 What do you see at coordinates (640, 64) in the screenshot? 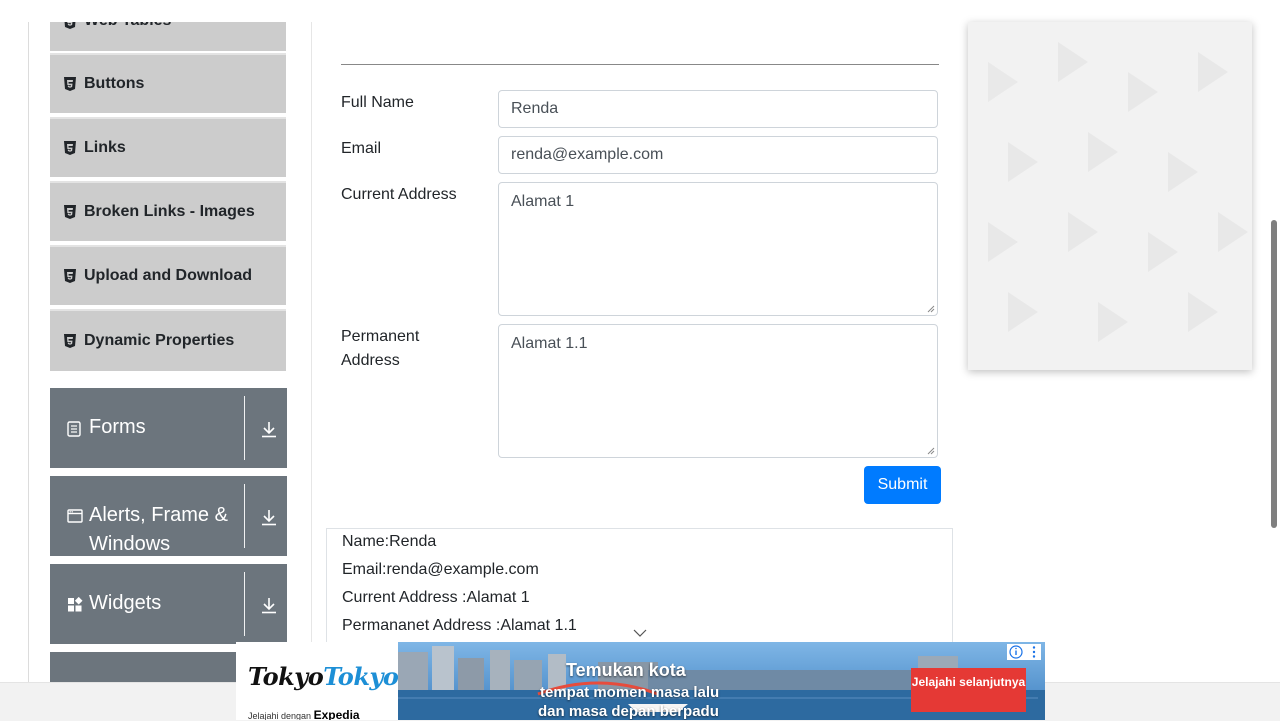
I see `title-divider` at bounding box center [640, 64].